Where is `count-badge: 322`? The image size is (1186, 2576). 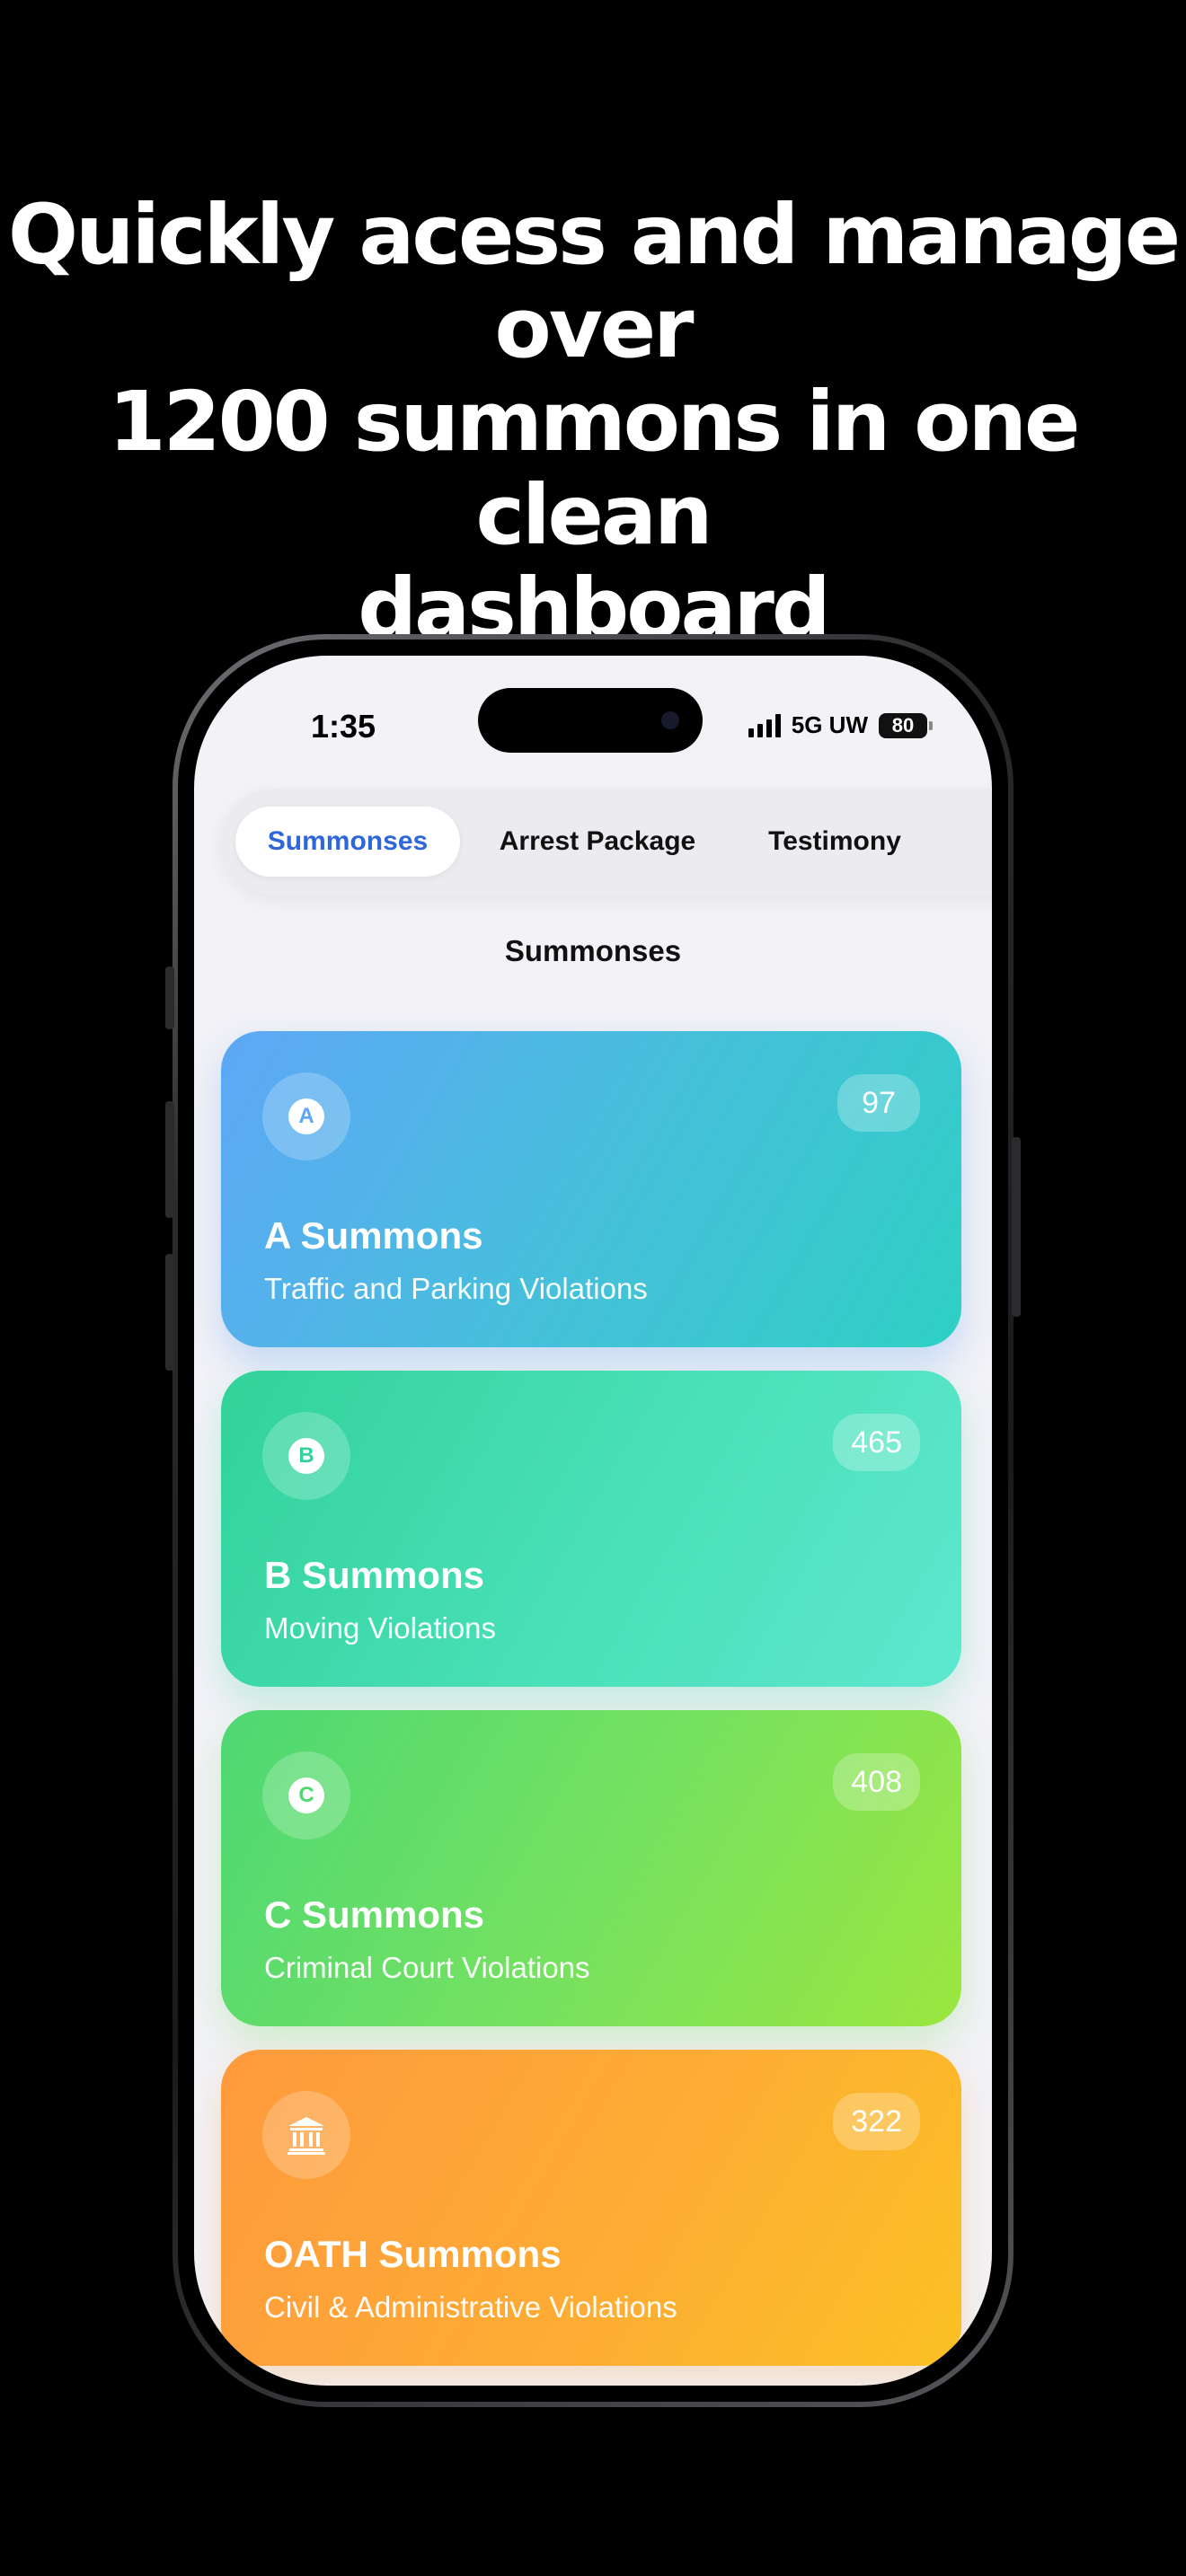
count-badge: 322 is located at coordinates (876, 2121).